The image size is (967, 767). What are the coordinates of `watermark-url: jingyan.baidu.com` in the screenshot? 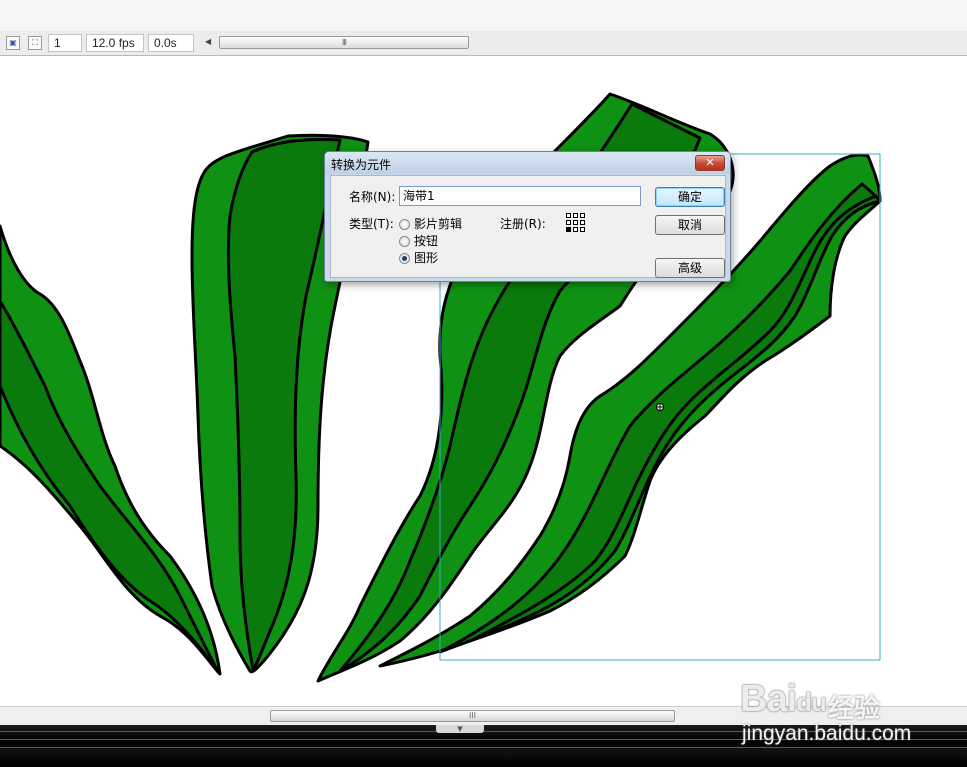 It's located at (827, 733).